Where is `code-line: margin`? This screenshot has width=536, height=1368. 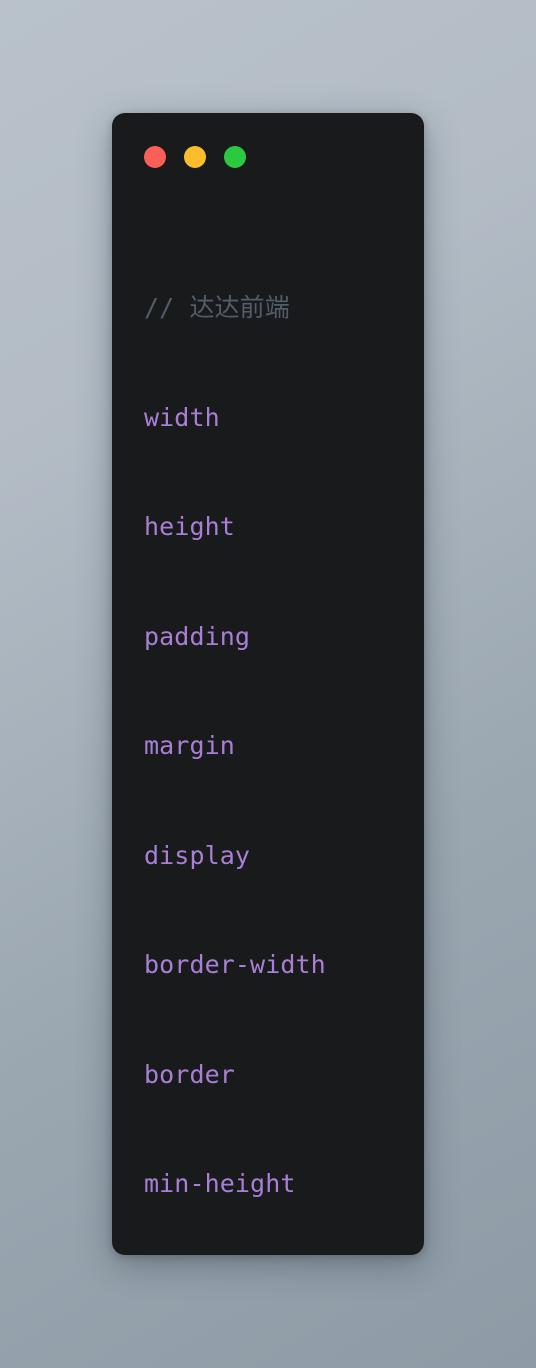 code-line: margin is located at coordinates (189, 745).